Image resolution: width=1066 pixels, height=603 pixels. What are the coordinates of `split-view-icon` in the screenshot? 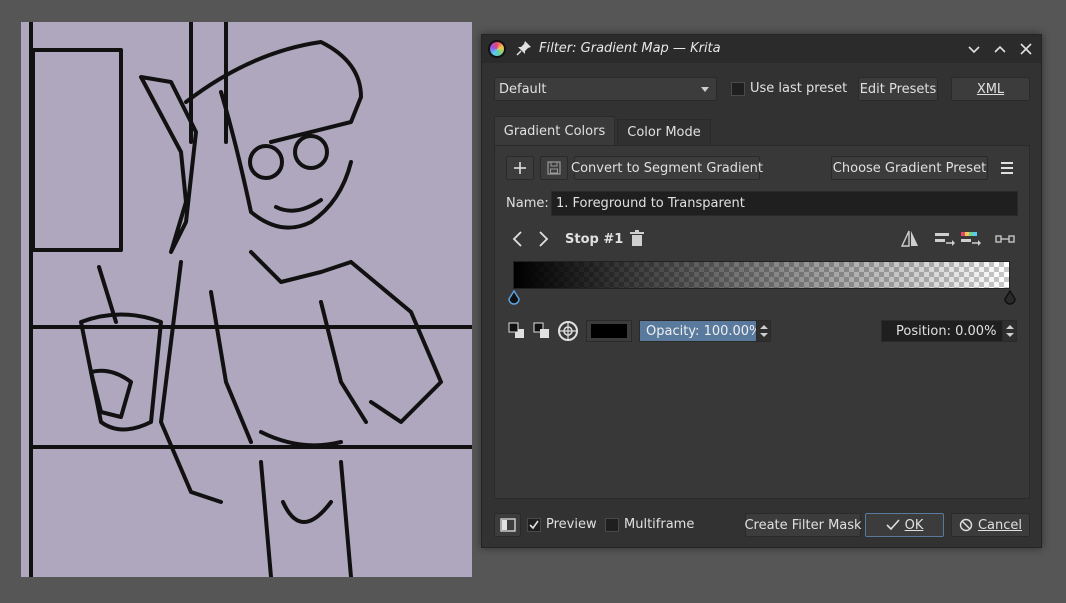 It's located at (507, 525).